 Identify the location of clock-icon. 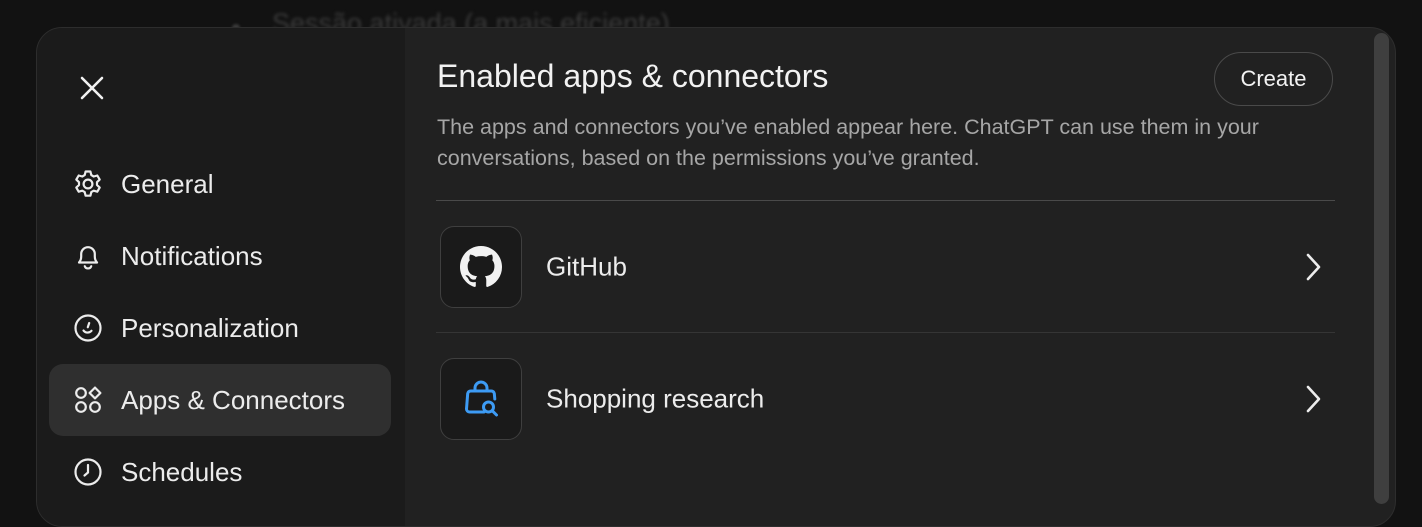
(88, 472).